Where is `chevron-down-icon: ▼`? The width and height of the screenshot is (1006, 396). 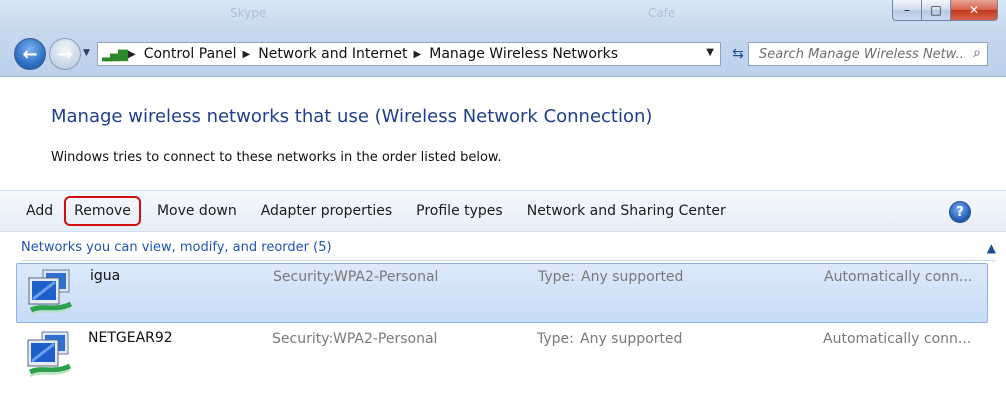
chevron-down-icon: ▼ is located at coordinates (710, 52).